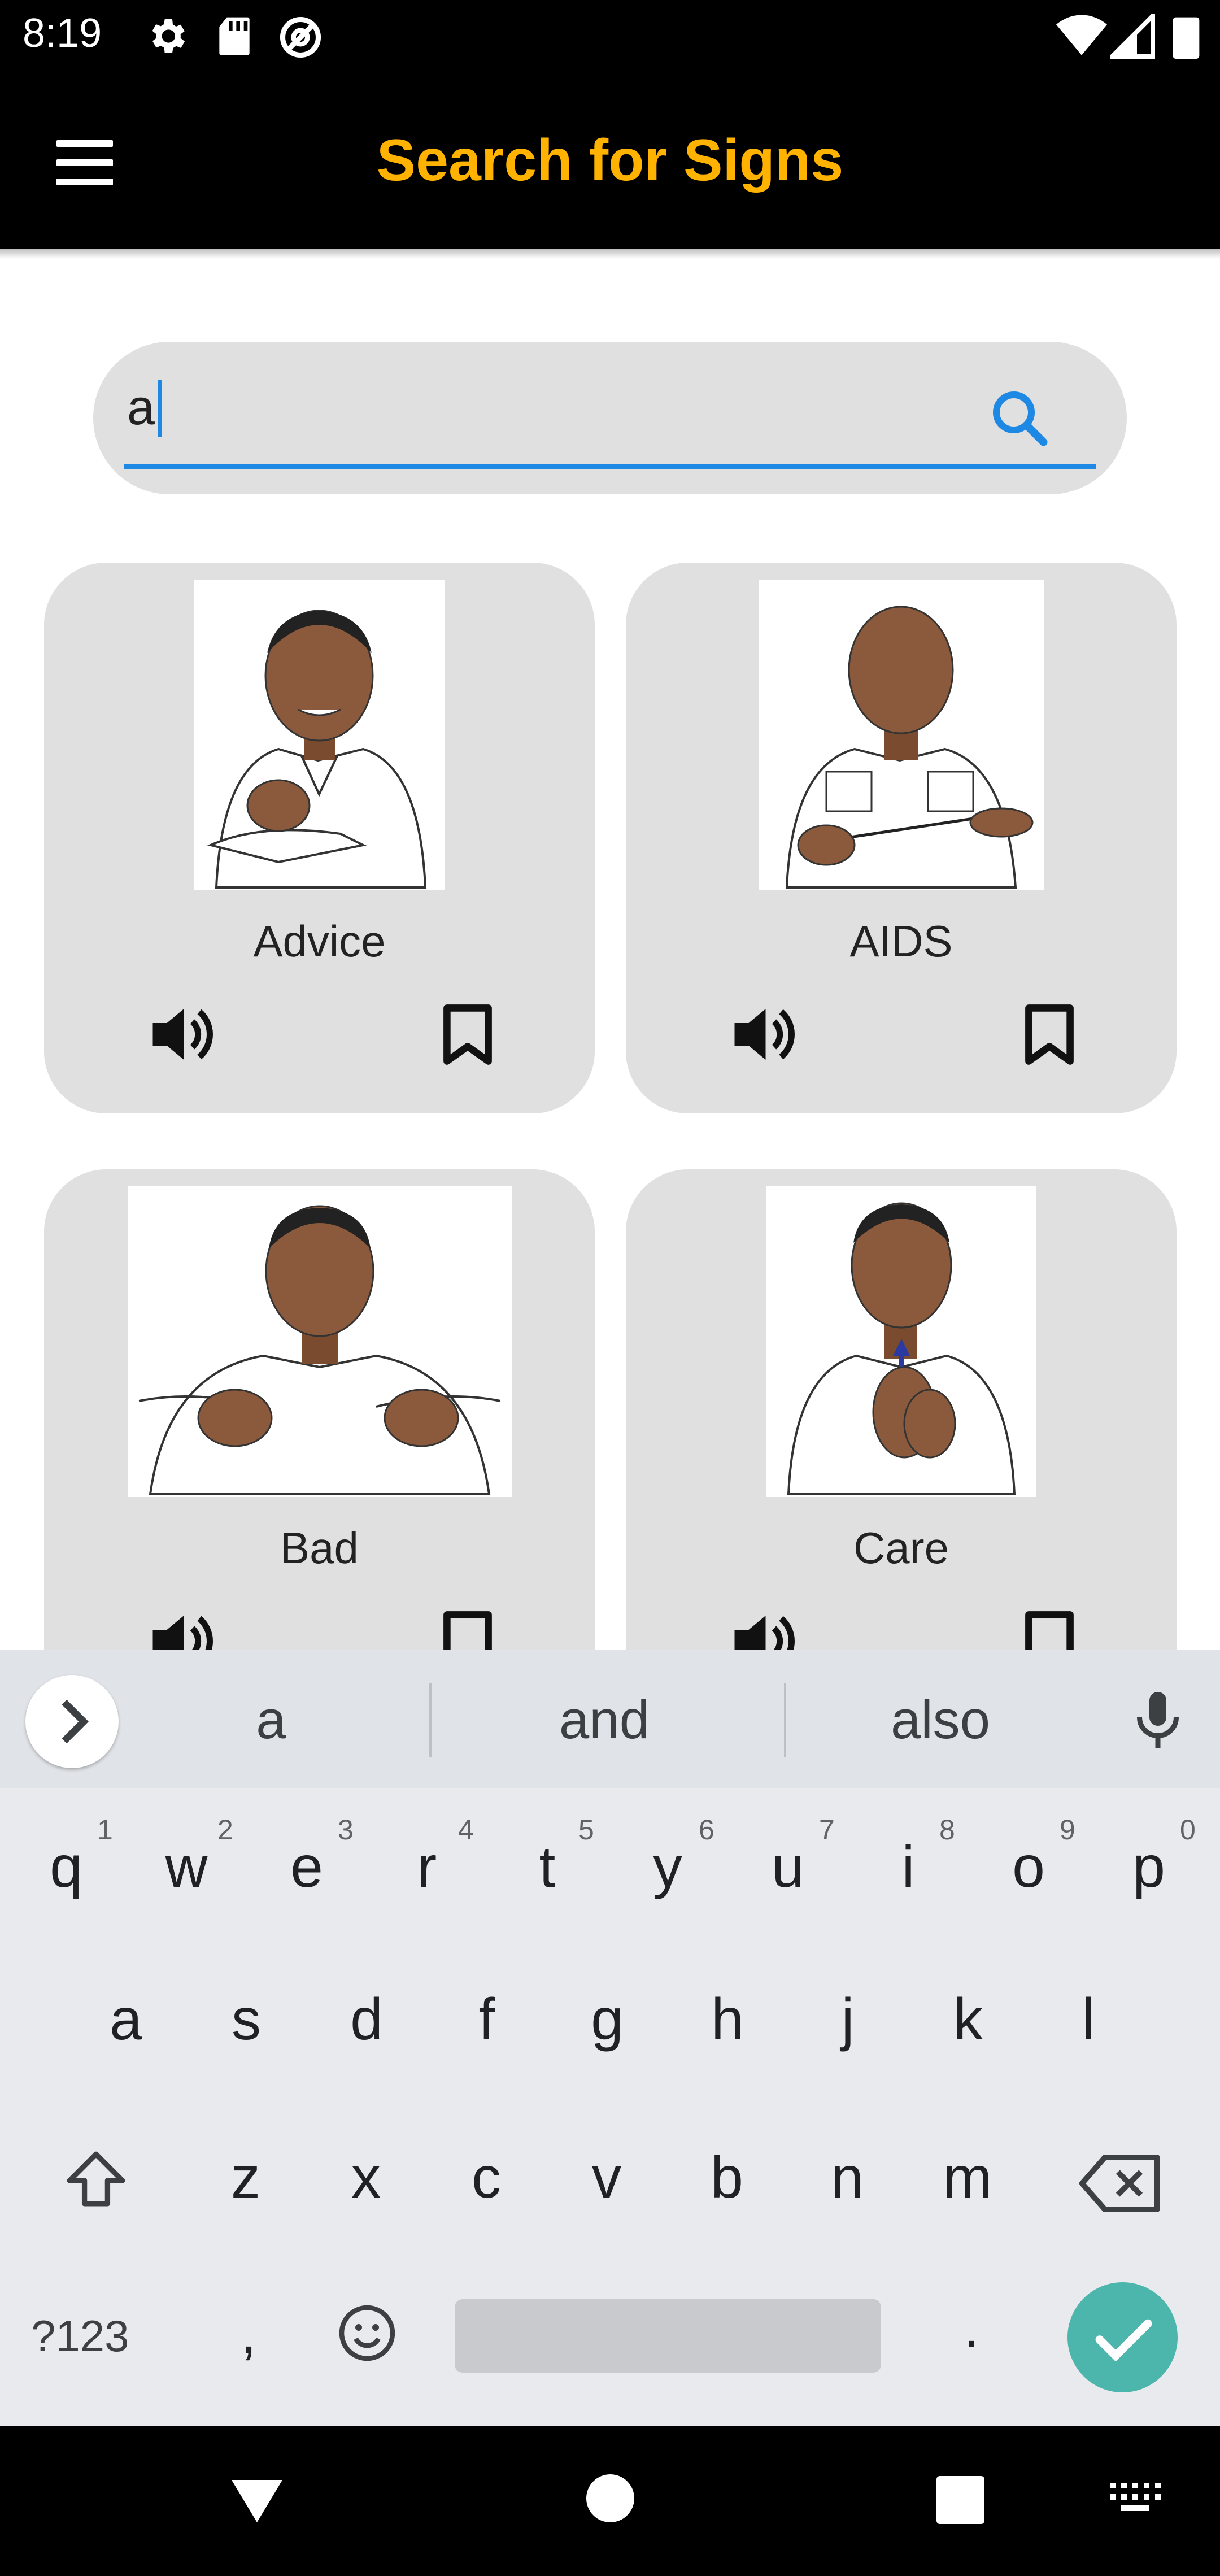  I want to click on suggestion-2: and, so click(604, 1720).